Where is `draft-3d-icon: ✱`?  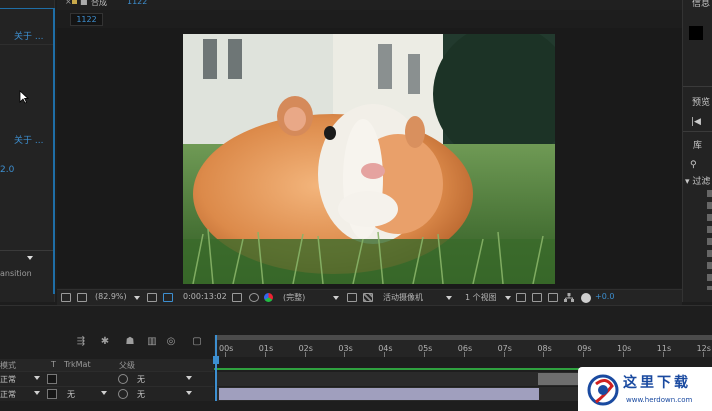
draft-3d-icon: ✱ is located at coordinates (105, 342).